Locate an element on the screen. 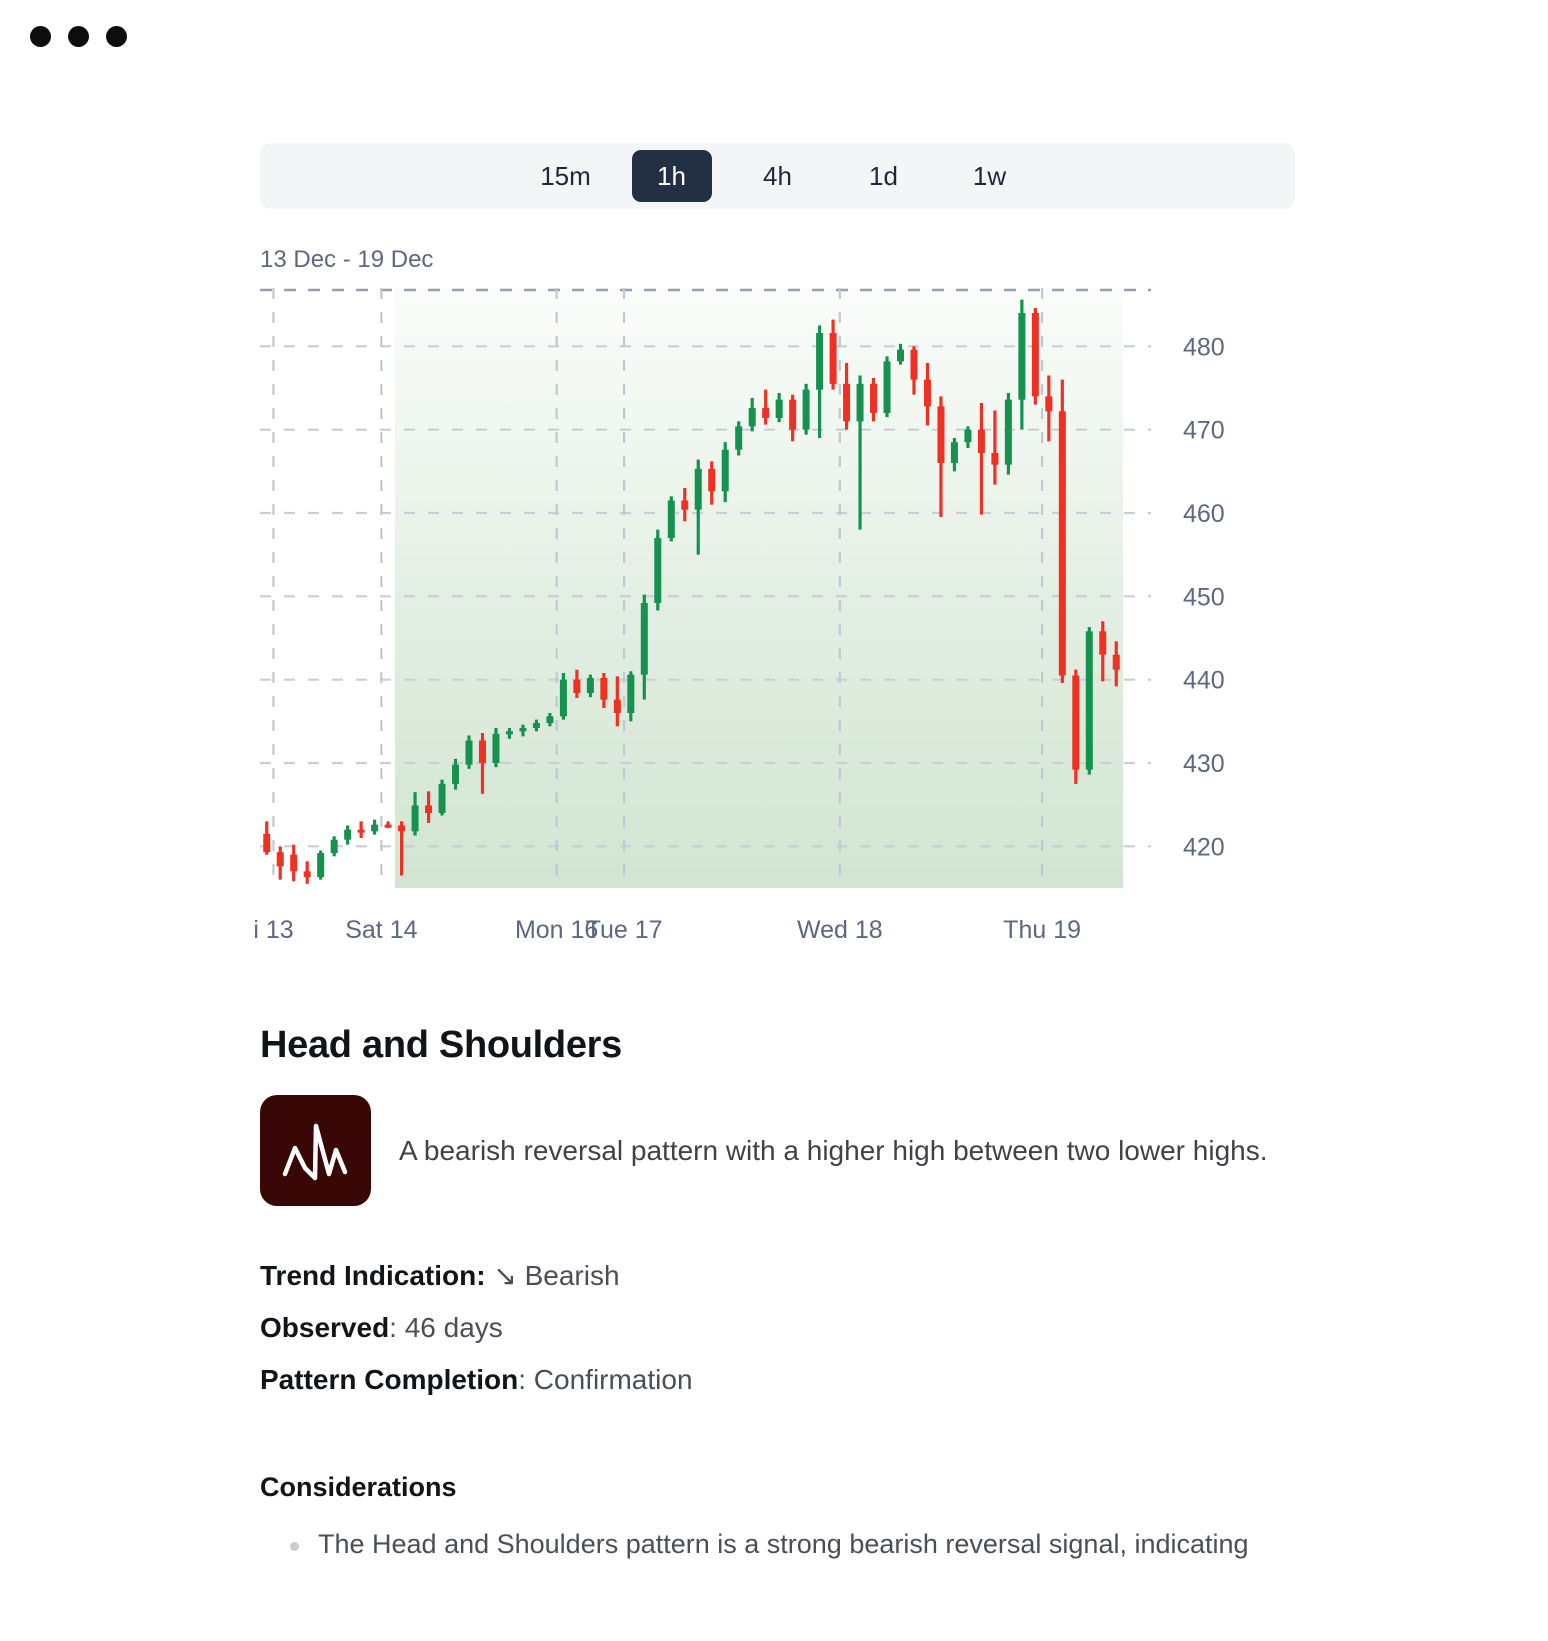 This screenshot has width=1548, height=1641. timeframe-option-15m: 15m is located at coordinates (566, 176).